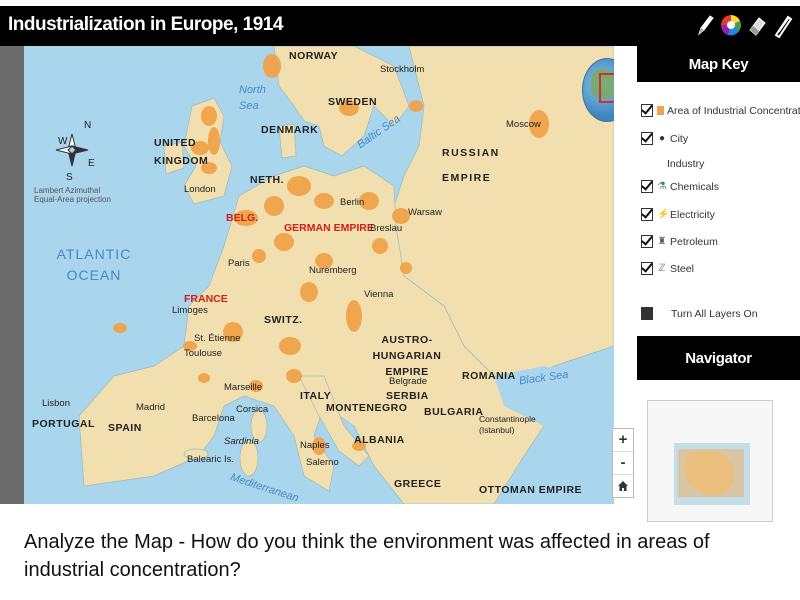  What do you see at coordinates (647, 138) in the screenshot?
I see `checkbox-city` at bounding box center [647, 138].